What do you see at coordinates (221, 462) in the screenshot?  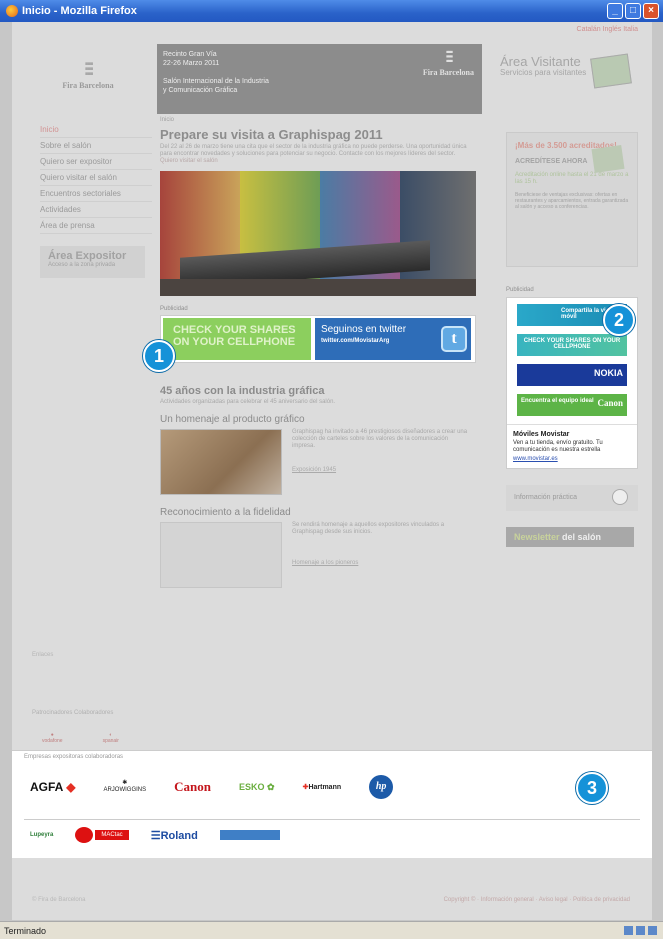 I see `s1-image` at bounding box center [221, 462].